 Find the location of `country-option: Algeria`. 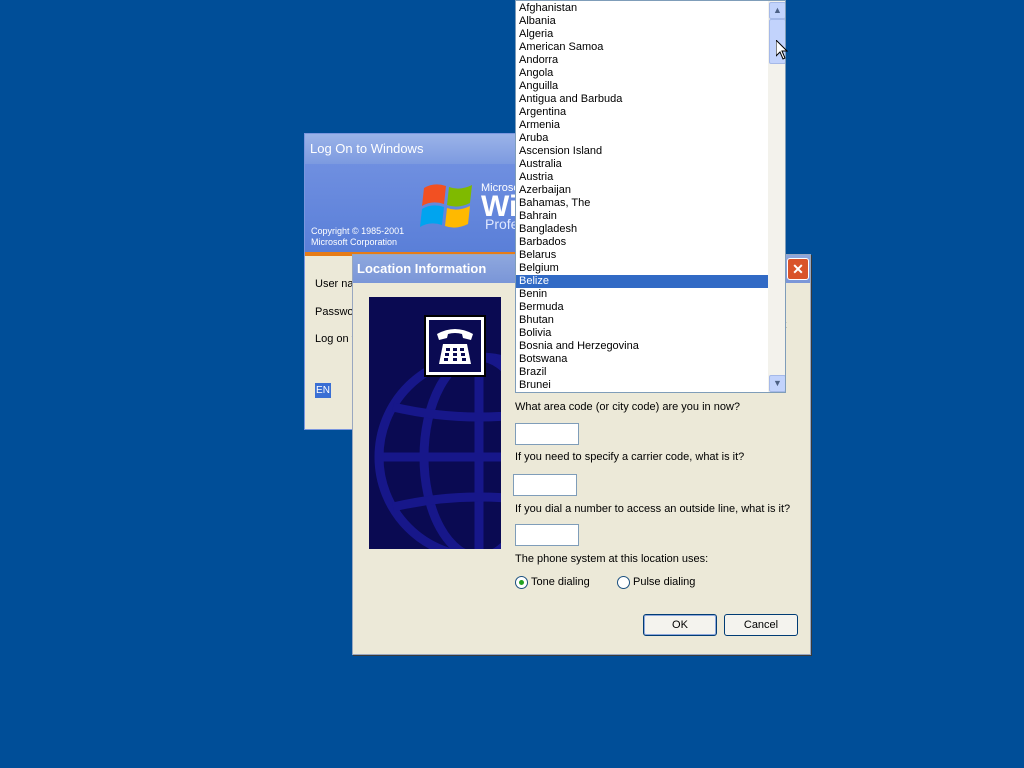

country-option: Algeria is located at coordinates (642, 34).